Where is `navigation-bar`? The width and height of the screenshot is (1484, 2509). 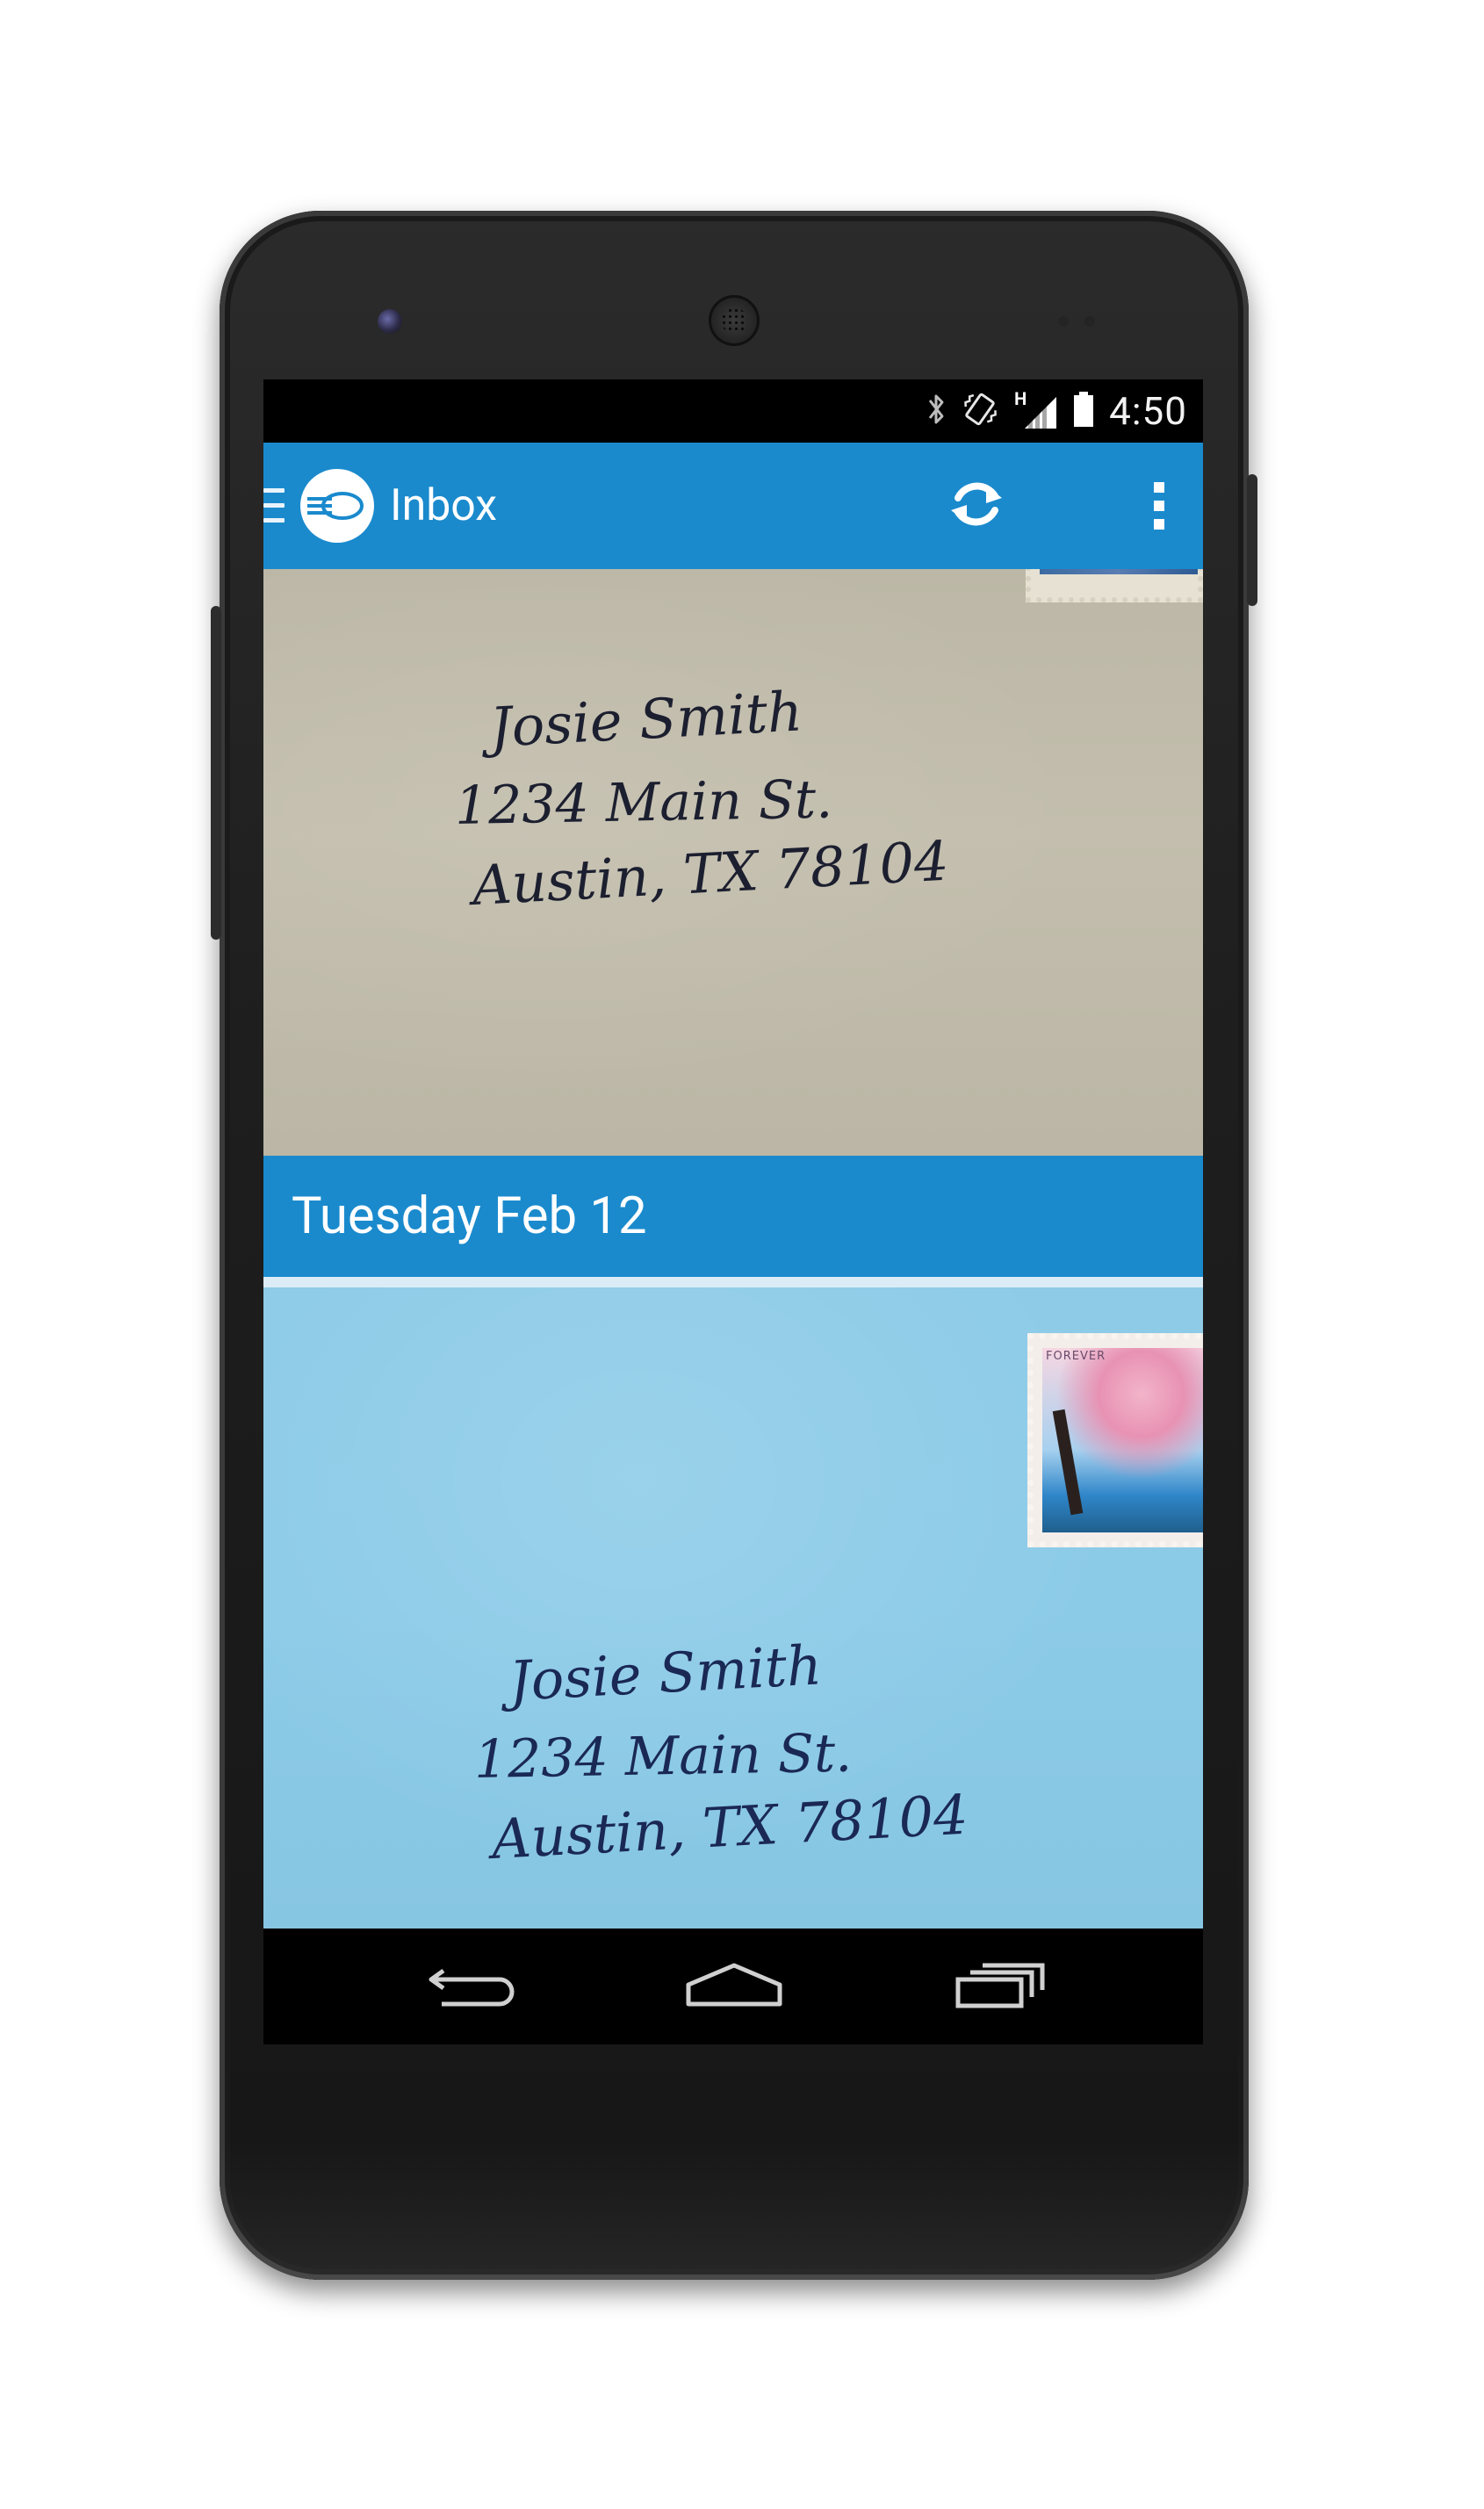
navigation-bar is located at coordinates (733, 1986).